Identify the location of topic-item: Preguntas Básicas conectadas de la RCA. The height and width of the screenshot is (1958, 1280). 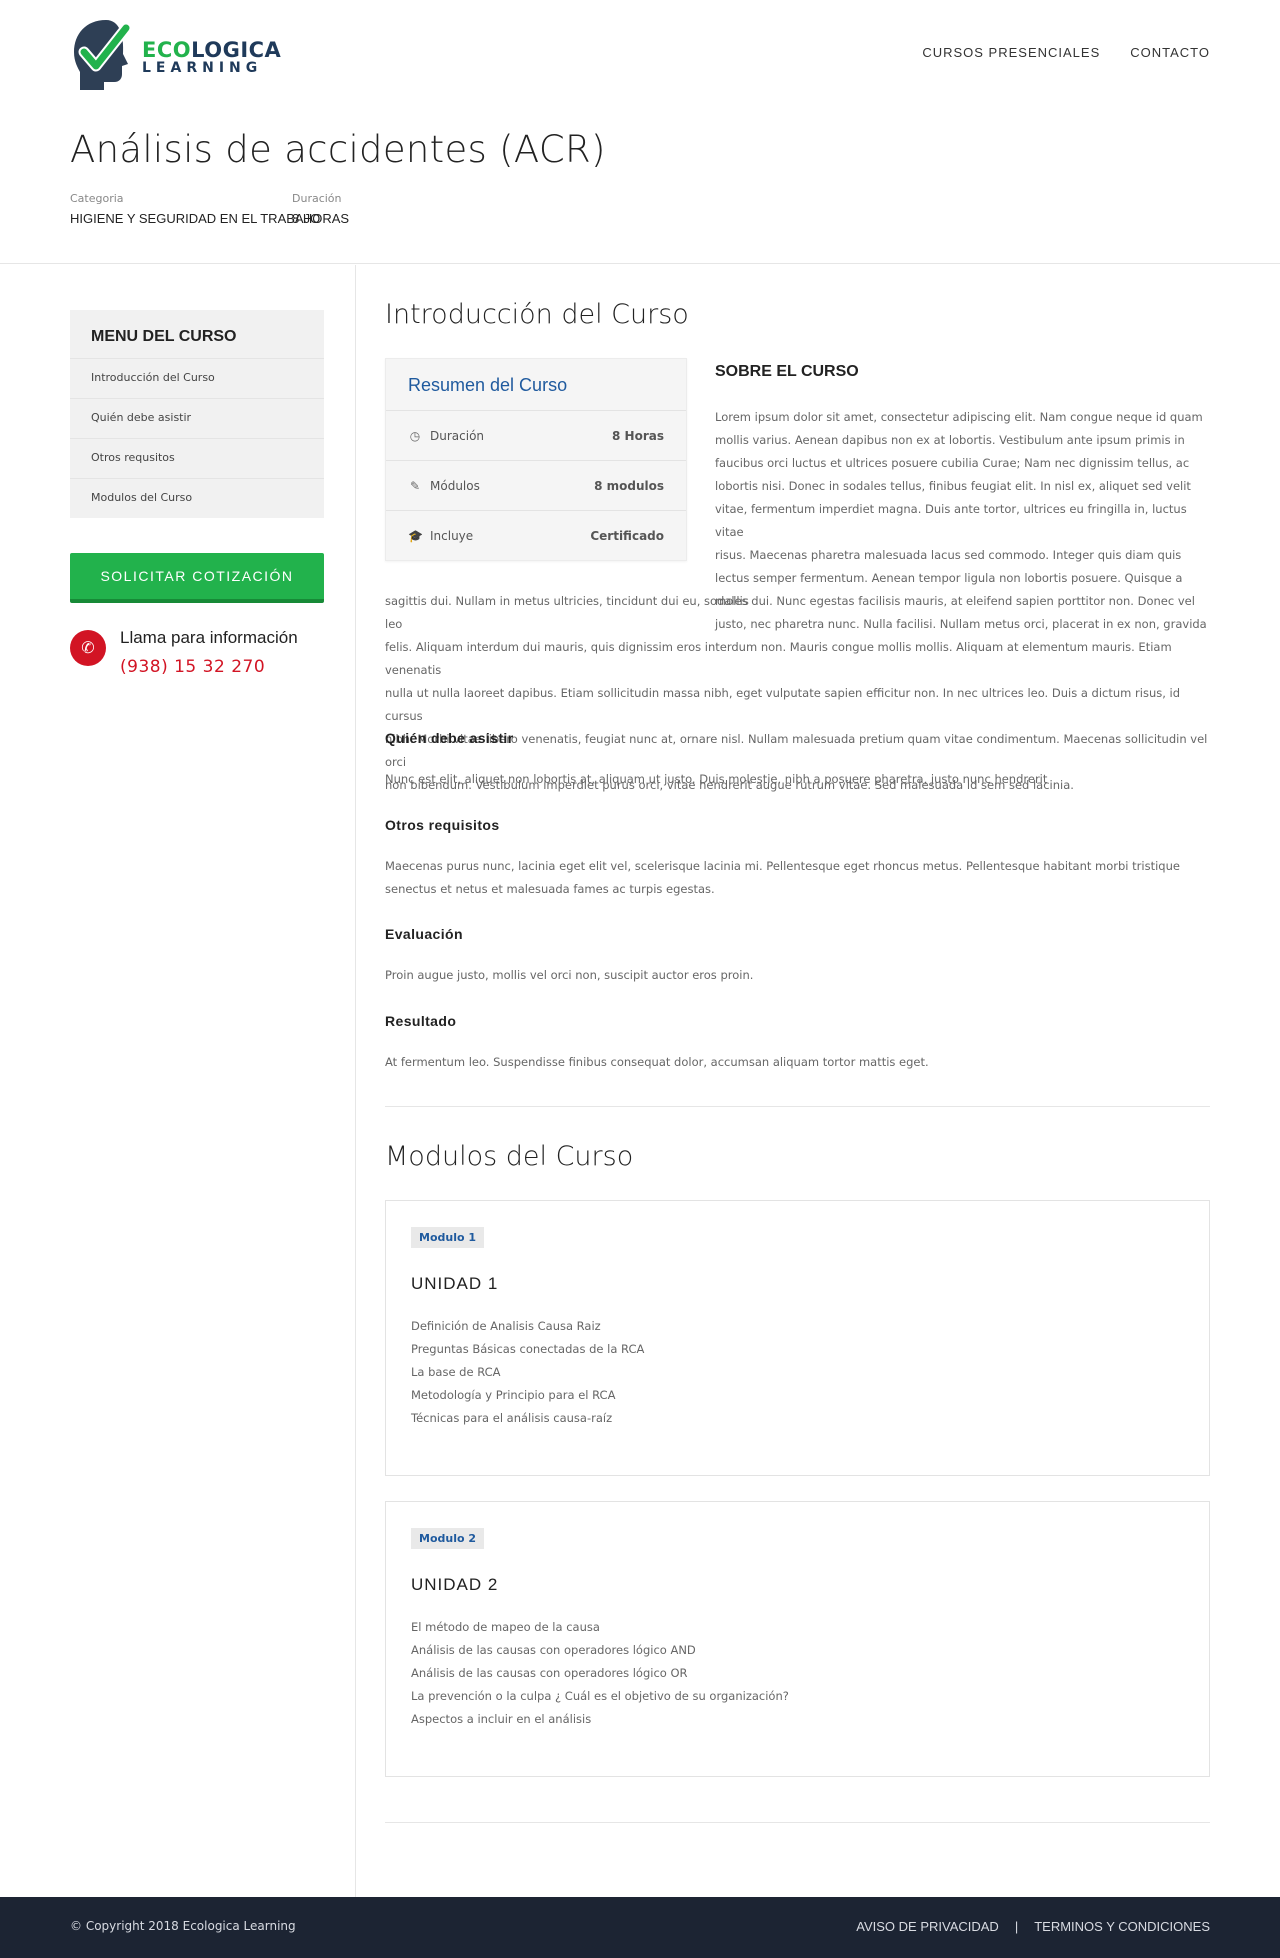
(528, 1349).